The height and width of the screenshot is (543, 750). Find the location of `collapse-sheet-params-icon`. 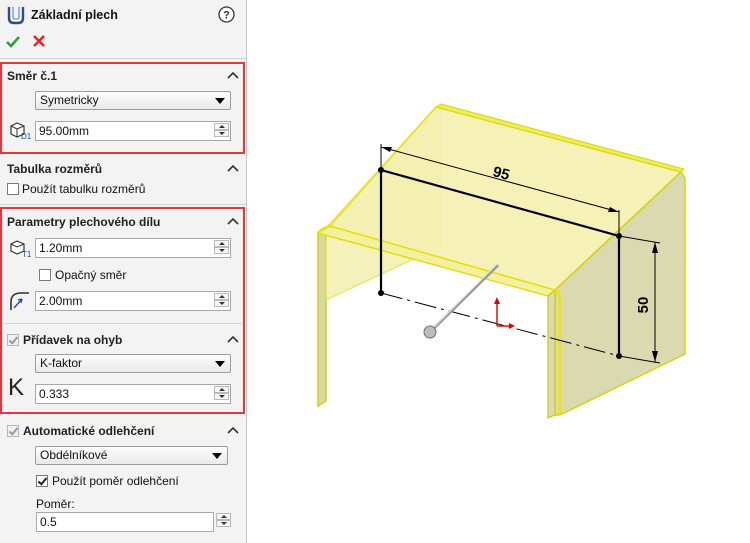

collapse-sheet-params-icon is located at coordinates (233, 221).